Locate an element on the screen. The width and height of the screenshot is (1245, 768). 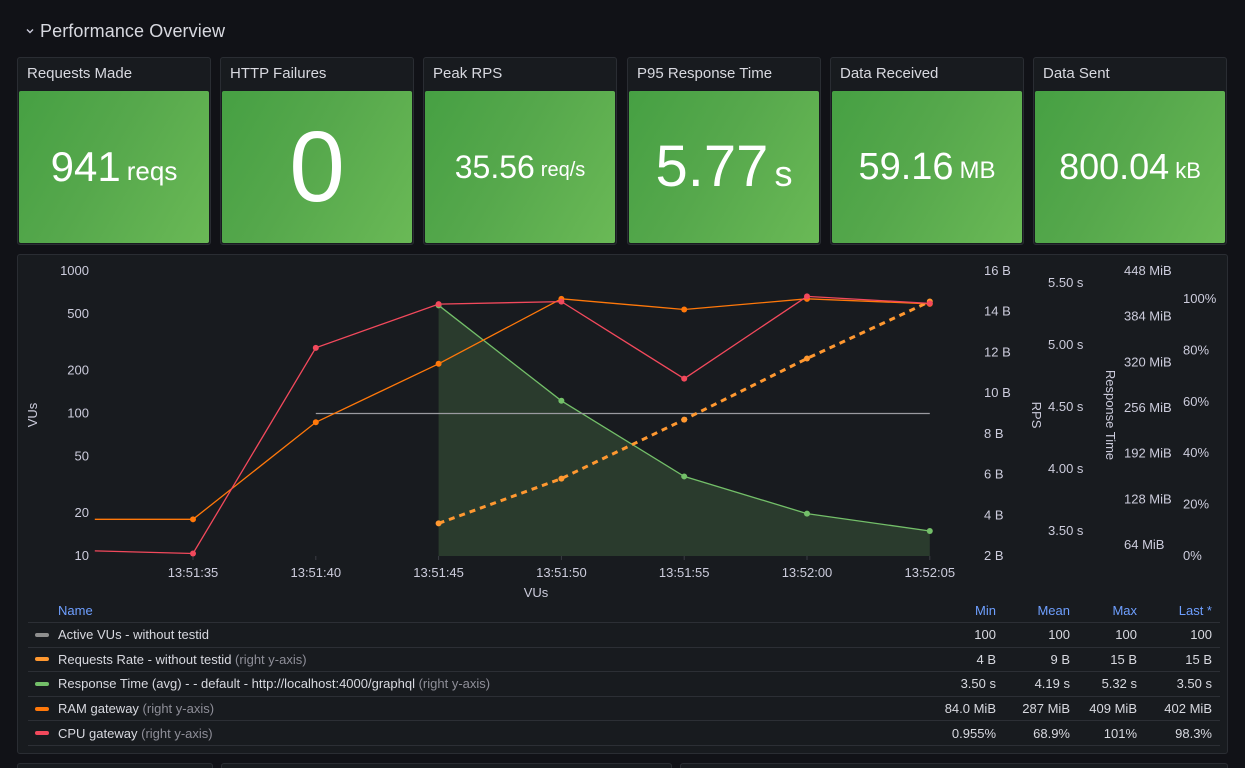
response-time-axis-tick: 5.00 s is located at coordinates (1066, 344).